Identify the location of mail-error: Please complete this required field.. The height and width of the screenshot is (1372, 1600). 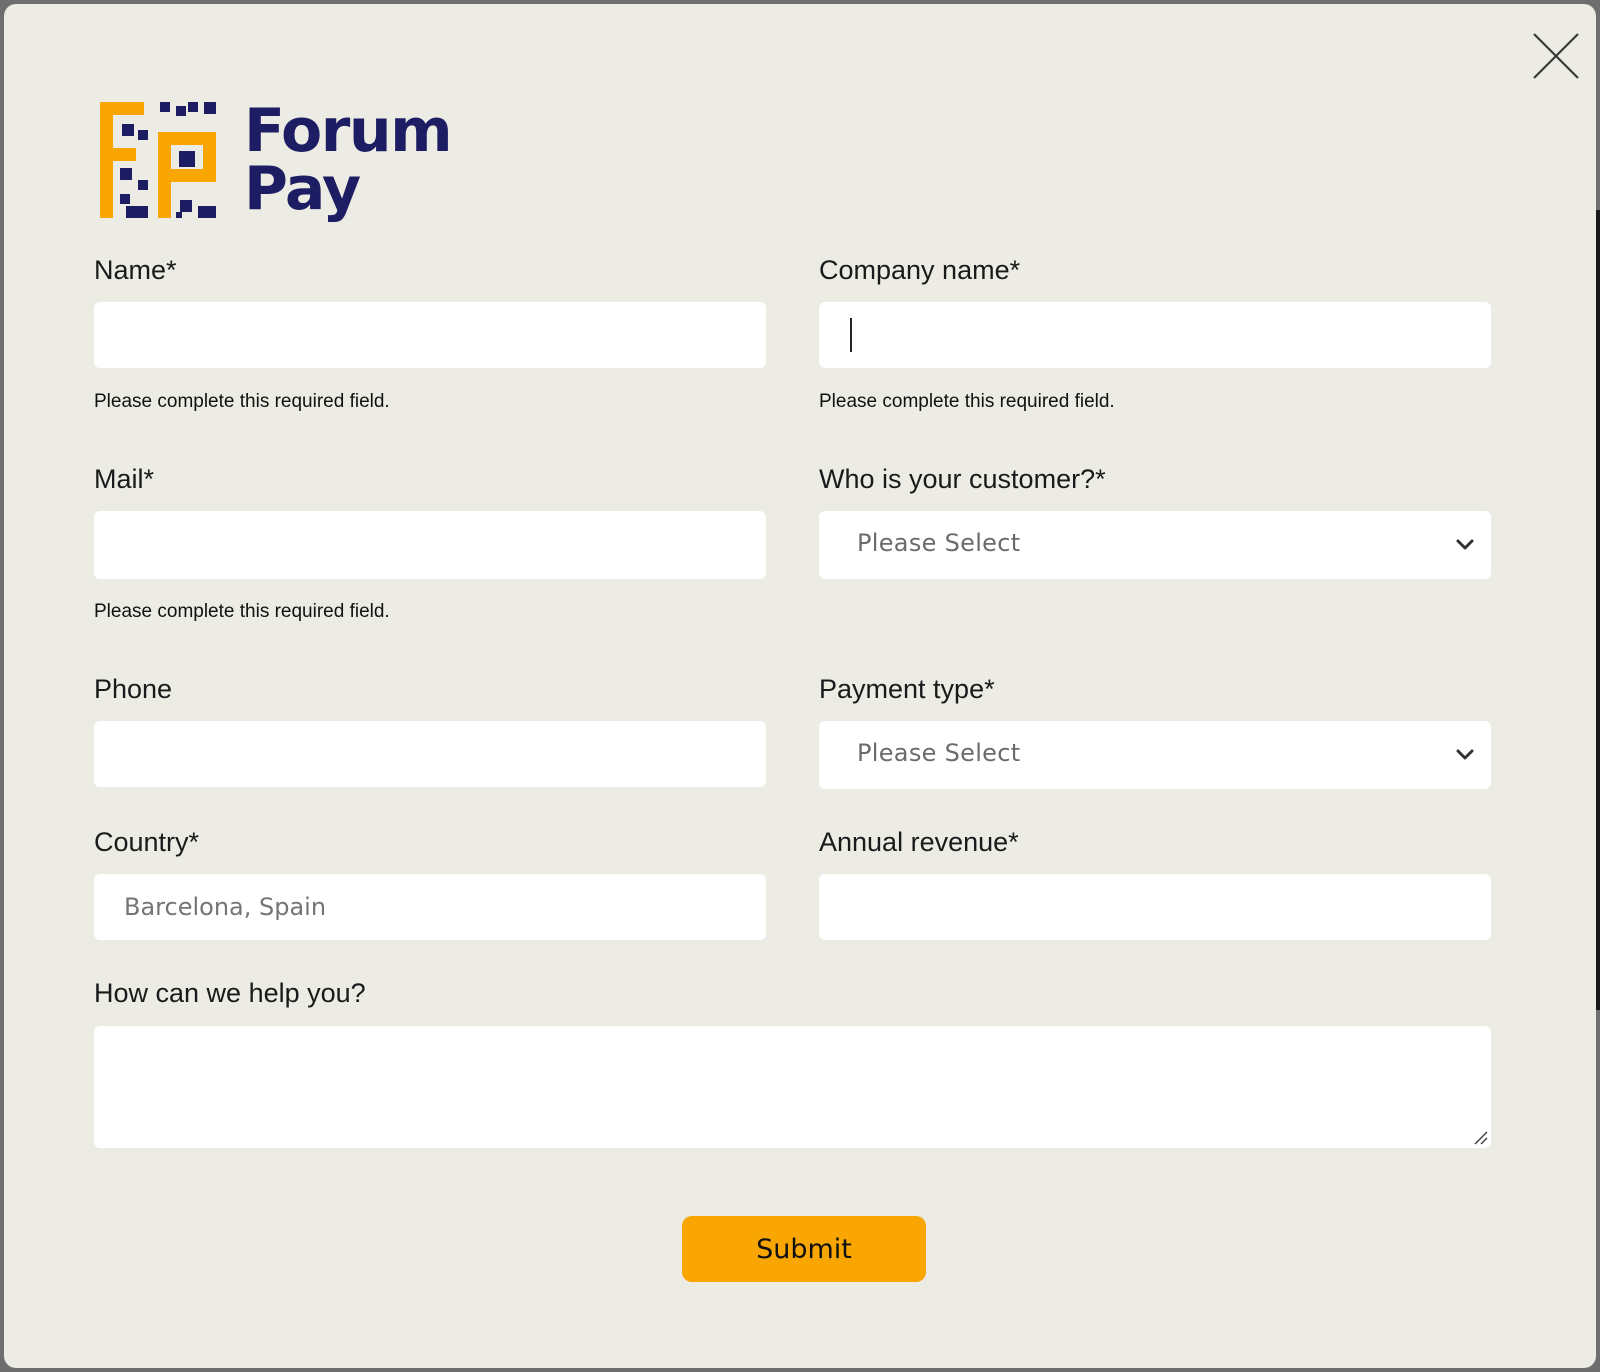
(242, 611).